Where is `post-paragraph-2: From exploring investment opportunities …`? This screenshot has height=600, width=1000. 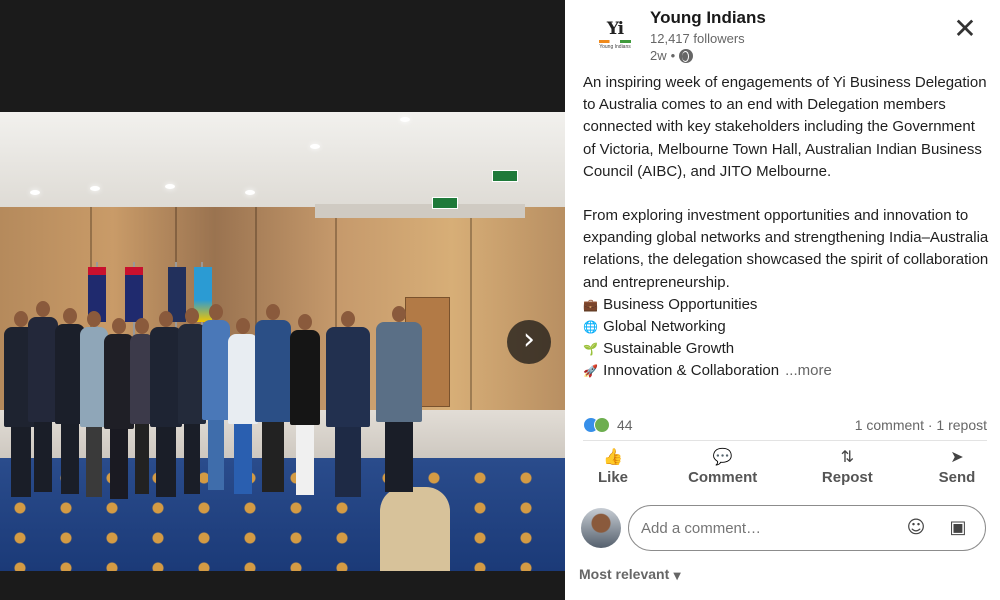 post-paragraph-2: From exploring investment opportunities … is located at coordinates (786, 249).